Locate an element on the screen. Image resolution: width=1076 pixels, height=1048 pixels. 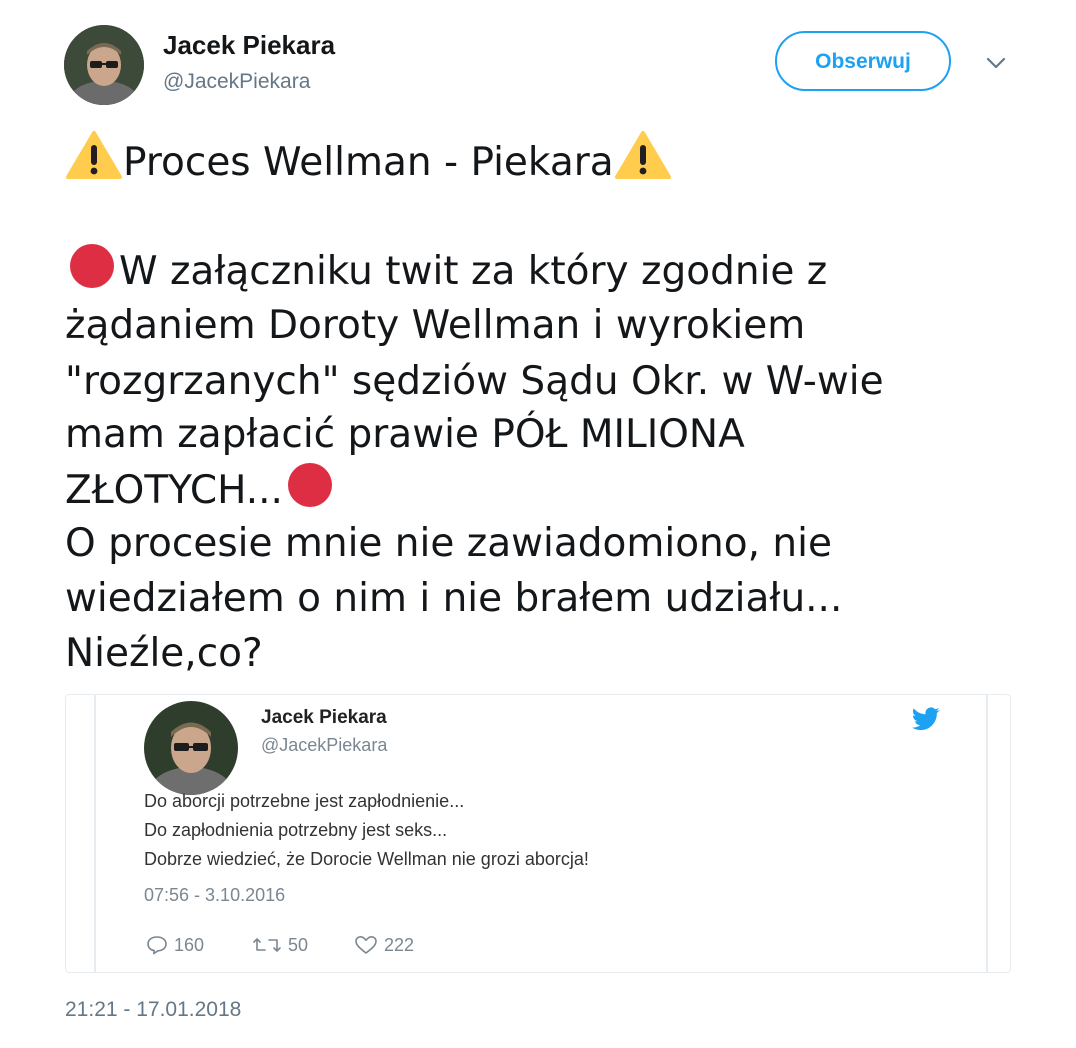
reply-stat: 160 is located at coordinates (175, 945).